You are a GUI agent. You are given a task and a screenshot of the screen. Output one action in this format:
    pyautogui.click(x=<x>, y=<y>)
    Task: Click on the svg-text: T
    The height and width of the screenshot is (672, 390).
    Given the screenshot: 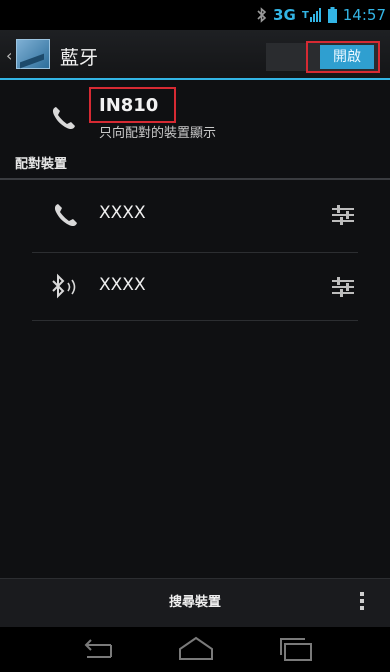 What is the action you would take?
    pyautogui.click(x=305, y=15)
    